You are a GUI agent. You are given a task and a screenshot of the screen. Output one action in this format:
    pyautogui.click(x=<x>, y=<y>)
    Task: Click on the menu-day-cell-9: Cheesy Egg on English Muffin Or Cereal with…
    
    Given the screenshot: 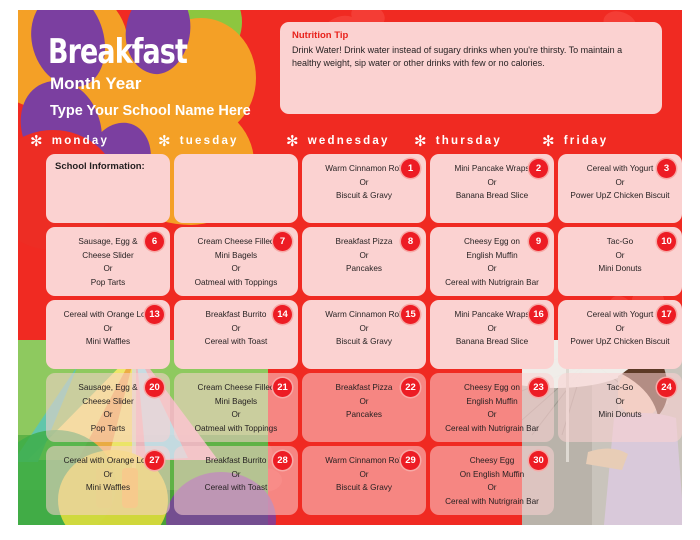 What is the action you would take?
    pyautogui.click(x=492, y=261)
    